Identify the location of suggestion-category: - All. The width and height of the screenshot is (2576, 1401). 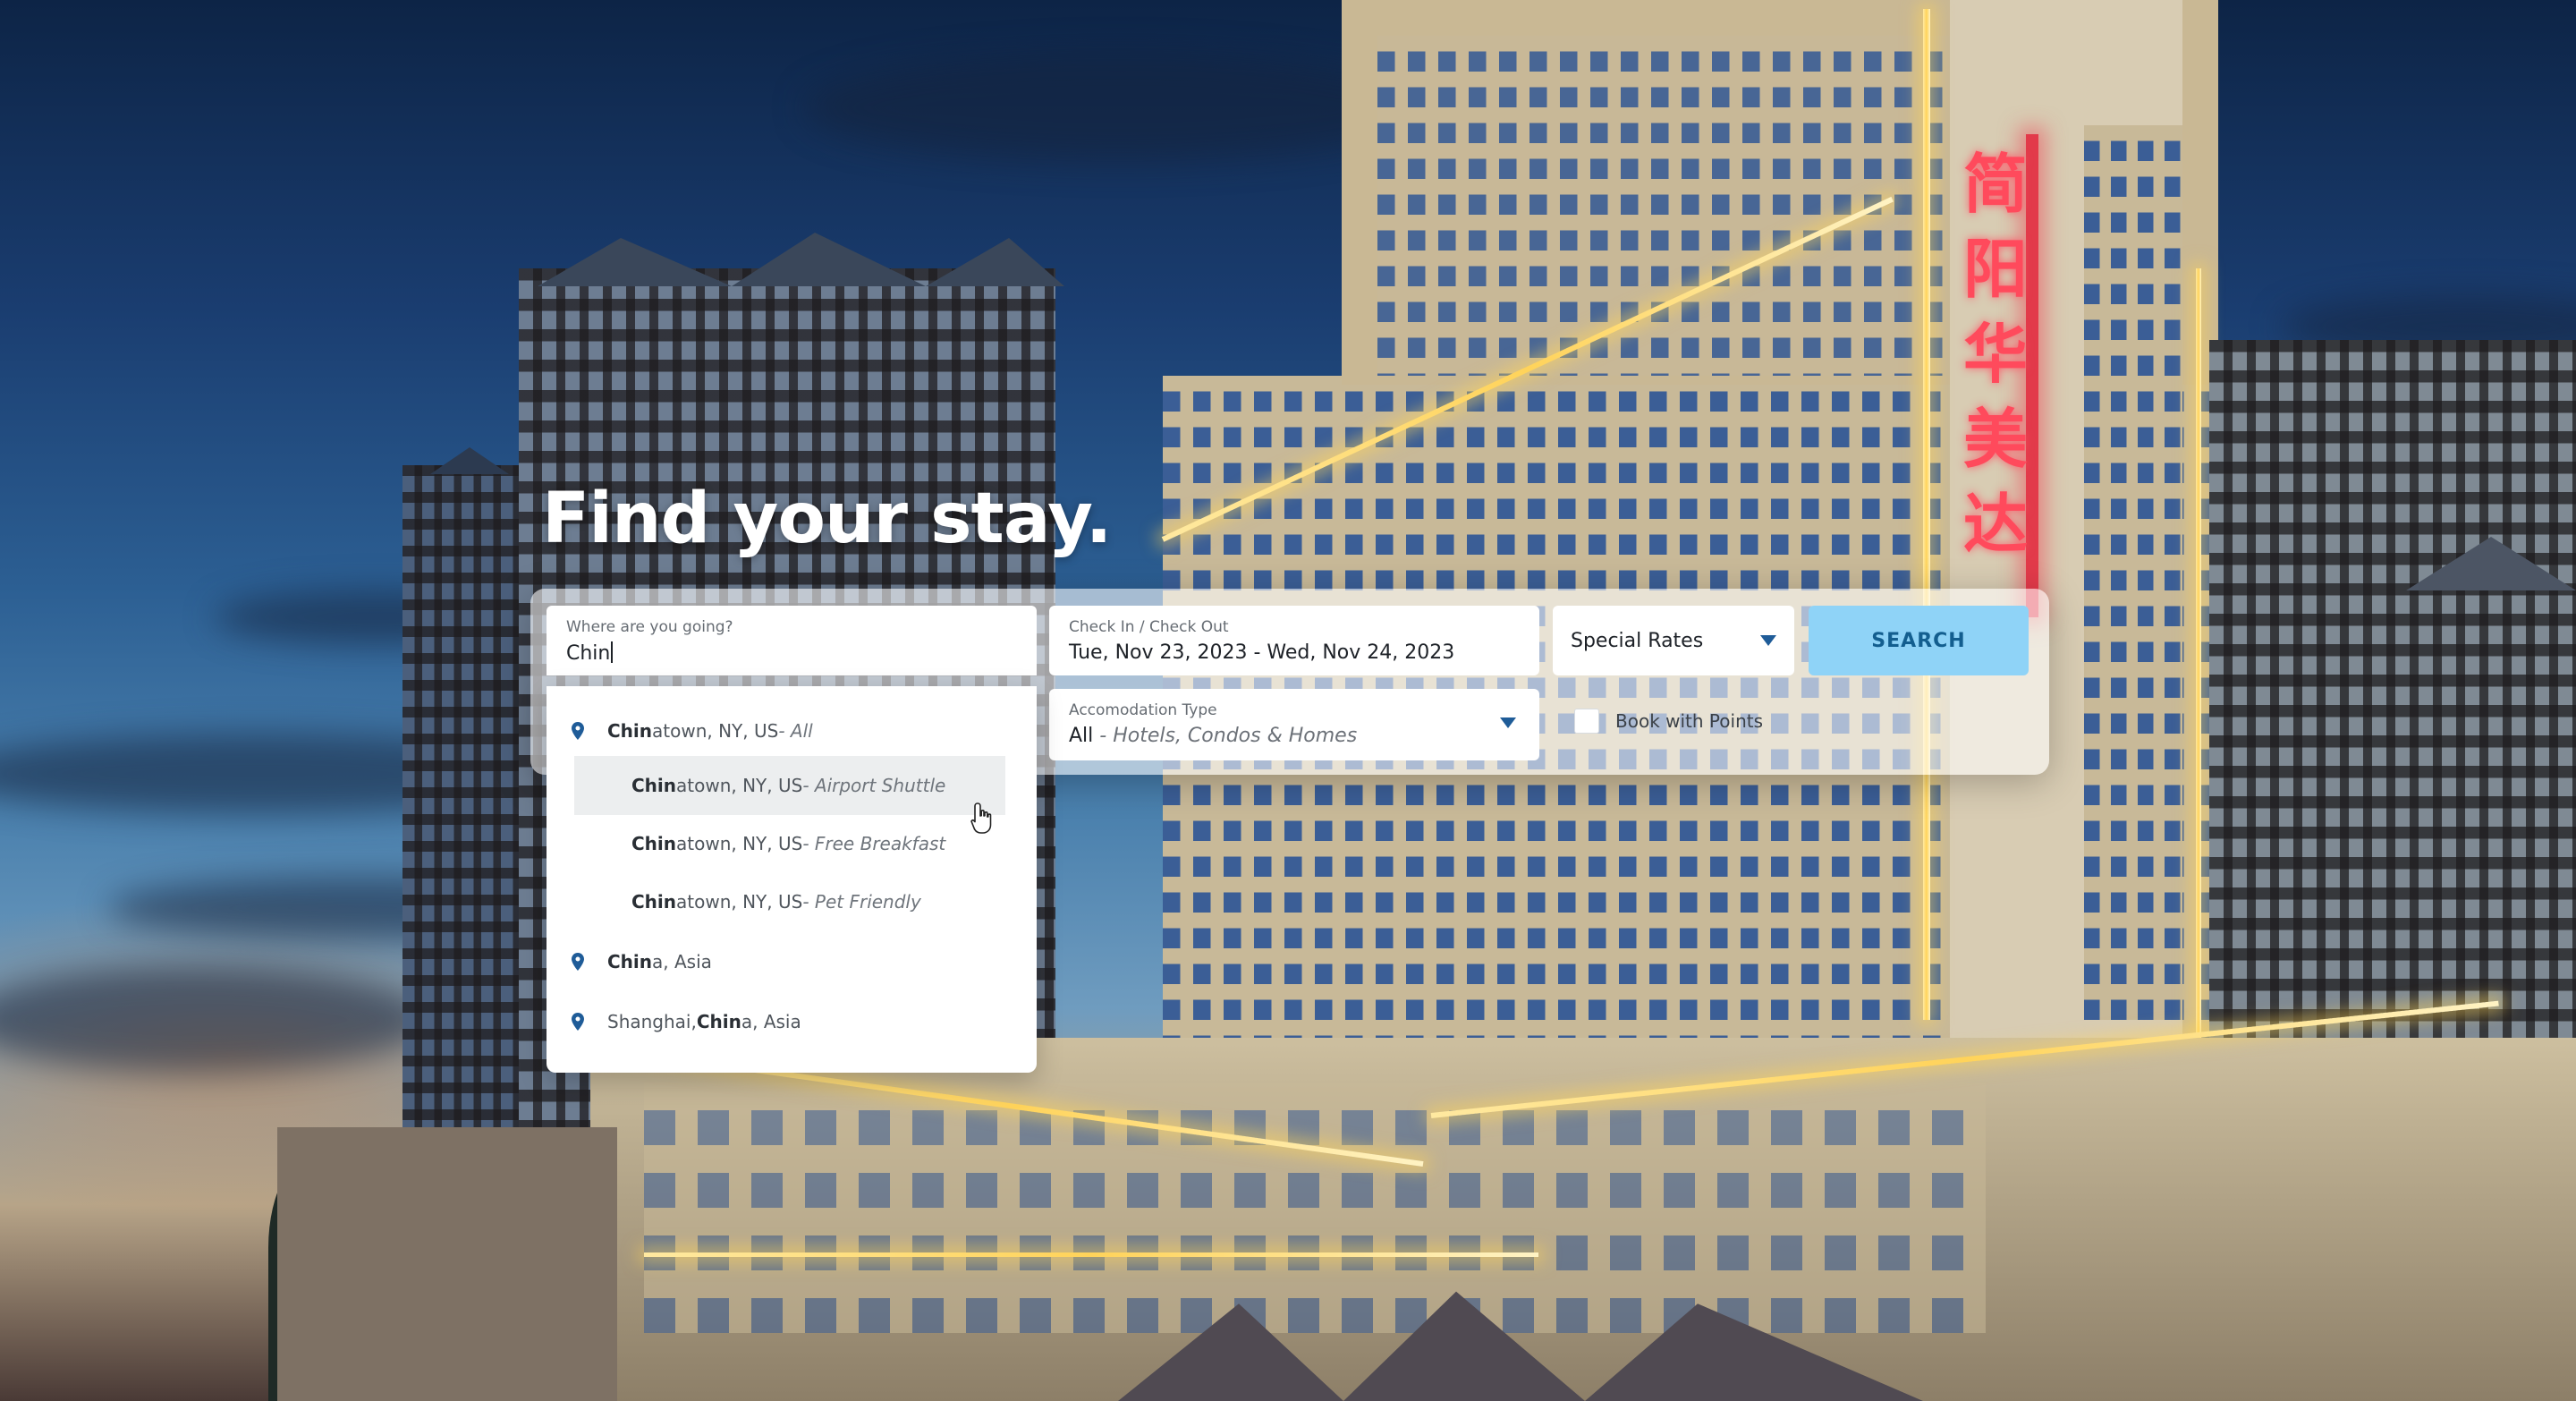
(795, 731).